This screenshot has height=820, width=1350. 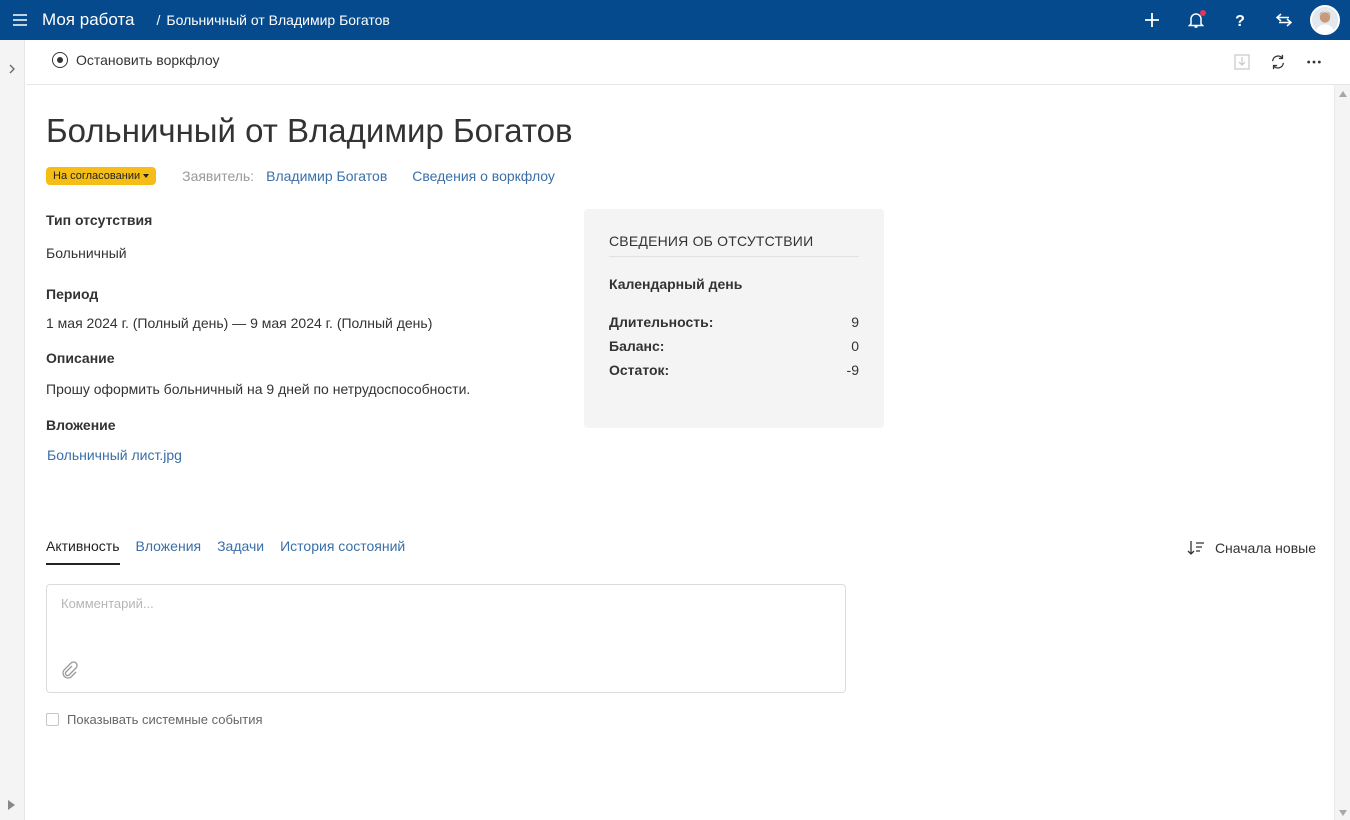 I want to click on stop-icon, so click(x=60, y=60).